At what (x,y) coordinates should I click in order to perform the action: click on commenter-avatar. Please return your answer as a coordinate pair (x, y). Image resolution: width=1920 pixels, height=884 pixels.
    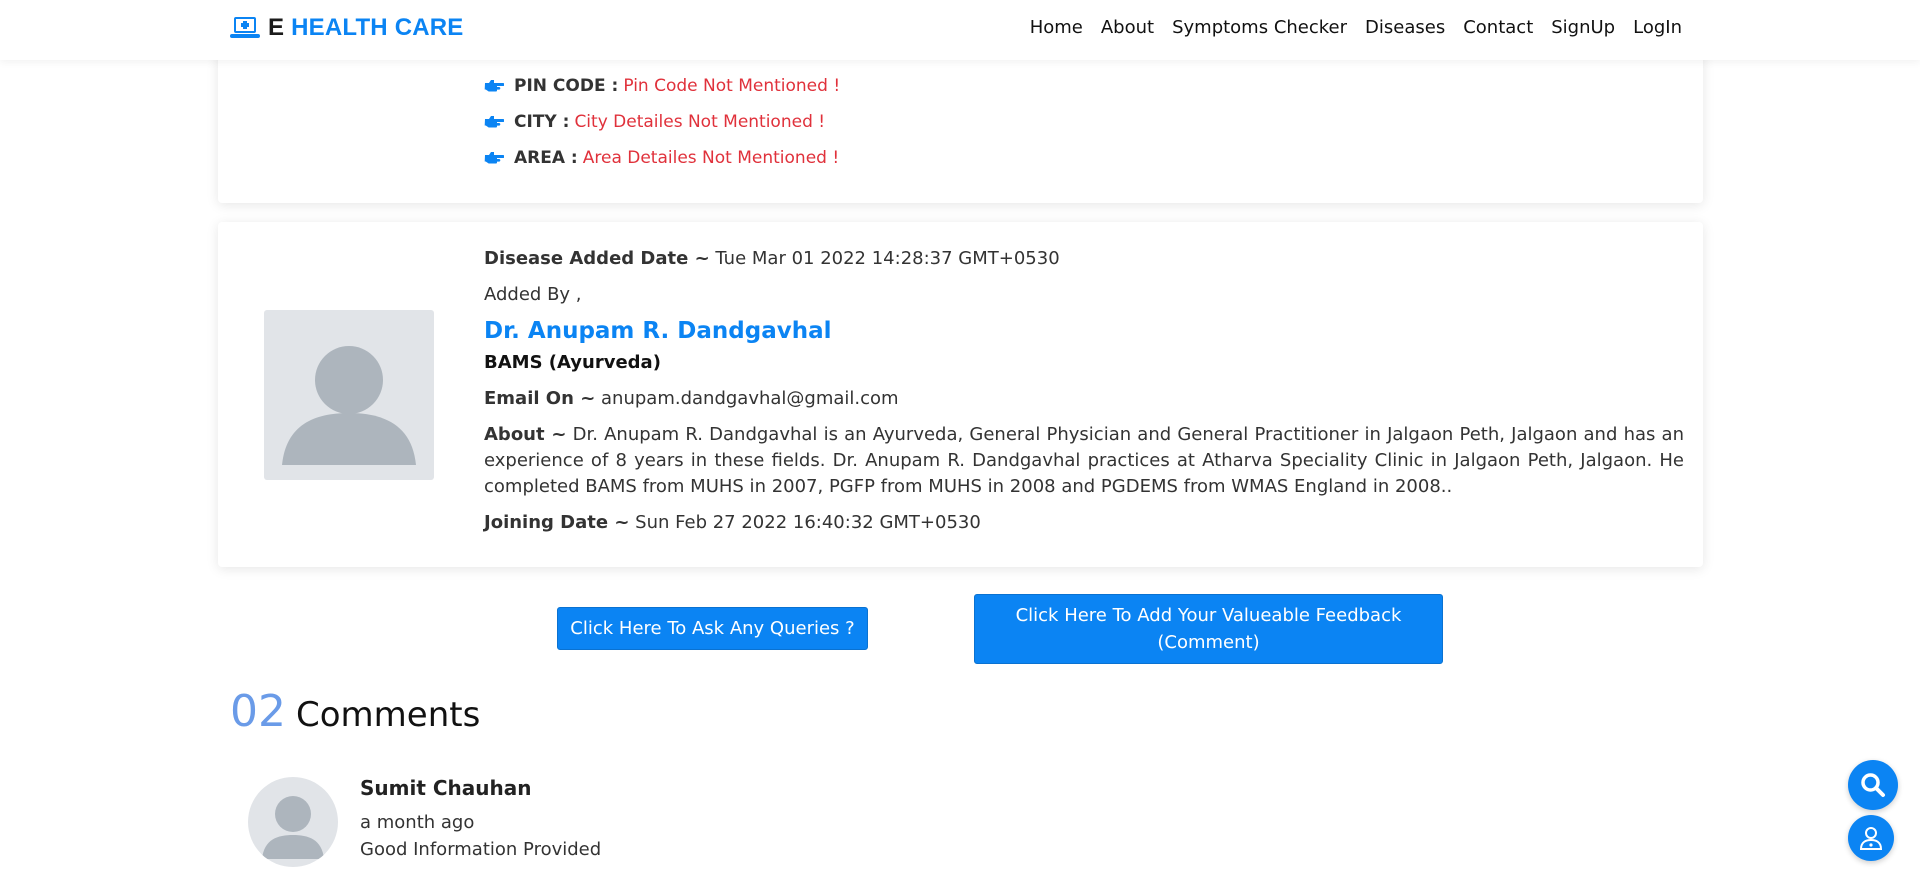
    Looking at the image, I should click on (293, 822).